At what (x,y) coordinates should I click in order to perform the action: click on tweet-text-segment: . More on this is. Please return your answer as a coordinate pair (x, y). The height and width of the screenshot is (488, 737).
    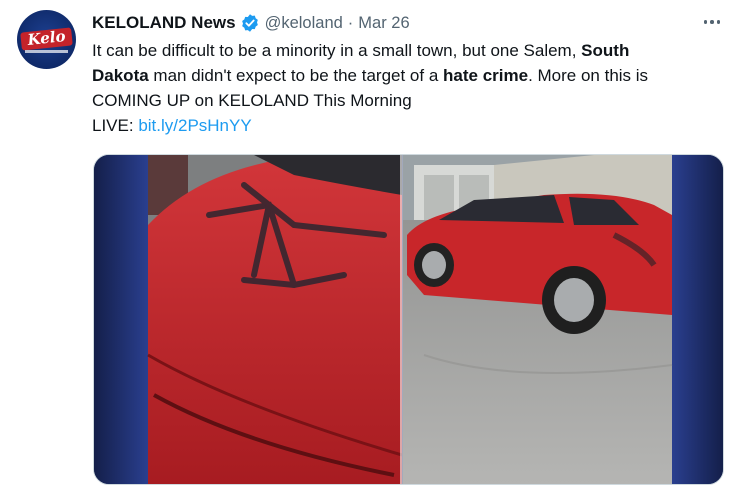
    Looking at the image, I should click on (588, 75).